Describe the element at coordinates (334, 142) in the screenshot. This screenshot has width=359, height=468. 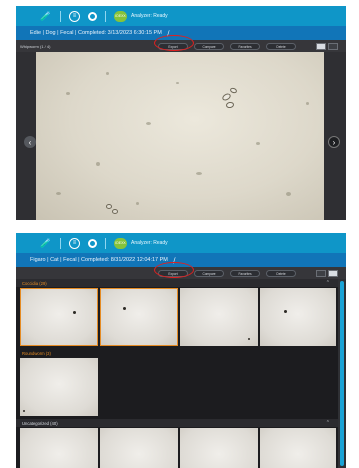
I see `next-image-button: ›` at that location.